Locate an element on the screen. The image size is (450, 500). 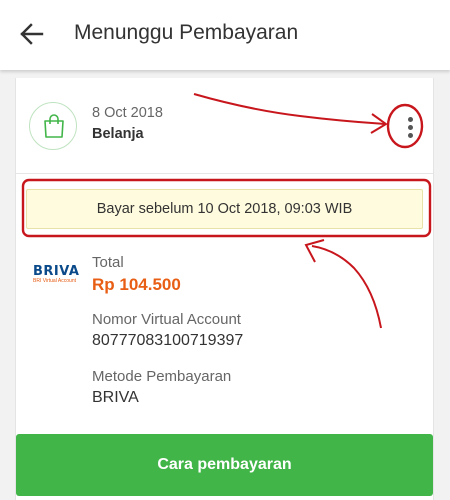
virtual-account-label: Nomor Virtual Account is located at coordinates (166, 319).